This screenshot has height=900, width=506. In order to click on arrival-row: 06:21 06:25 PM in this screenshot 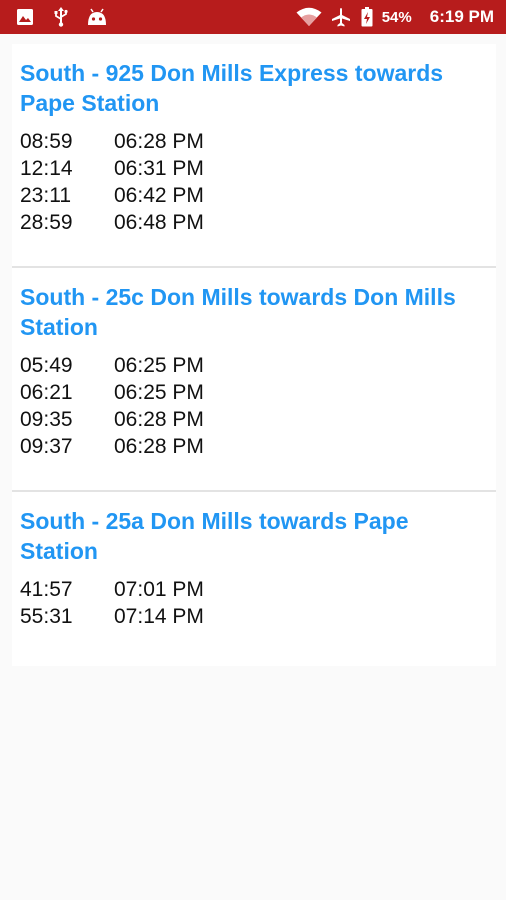, I will do `click(254, 392)`.